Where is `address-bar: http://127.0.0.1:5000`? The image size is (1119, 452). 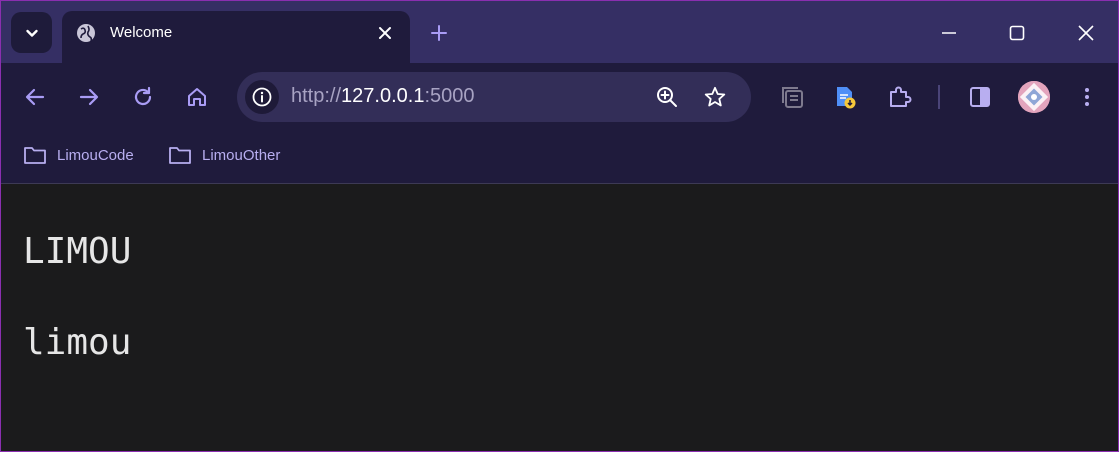
address-bar: http://127.0.0.1:5000 is located at coordinates (494, 97).